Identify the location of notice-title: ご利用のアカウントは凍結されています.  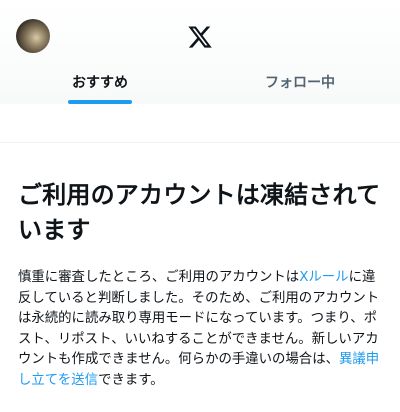
(199, 212).